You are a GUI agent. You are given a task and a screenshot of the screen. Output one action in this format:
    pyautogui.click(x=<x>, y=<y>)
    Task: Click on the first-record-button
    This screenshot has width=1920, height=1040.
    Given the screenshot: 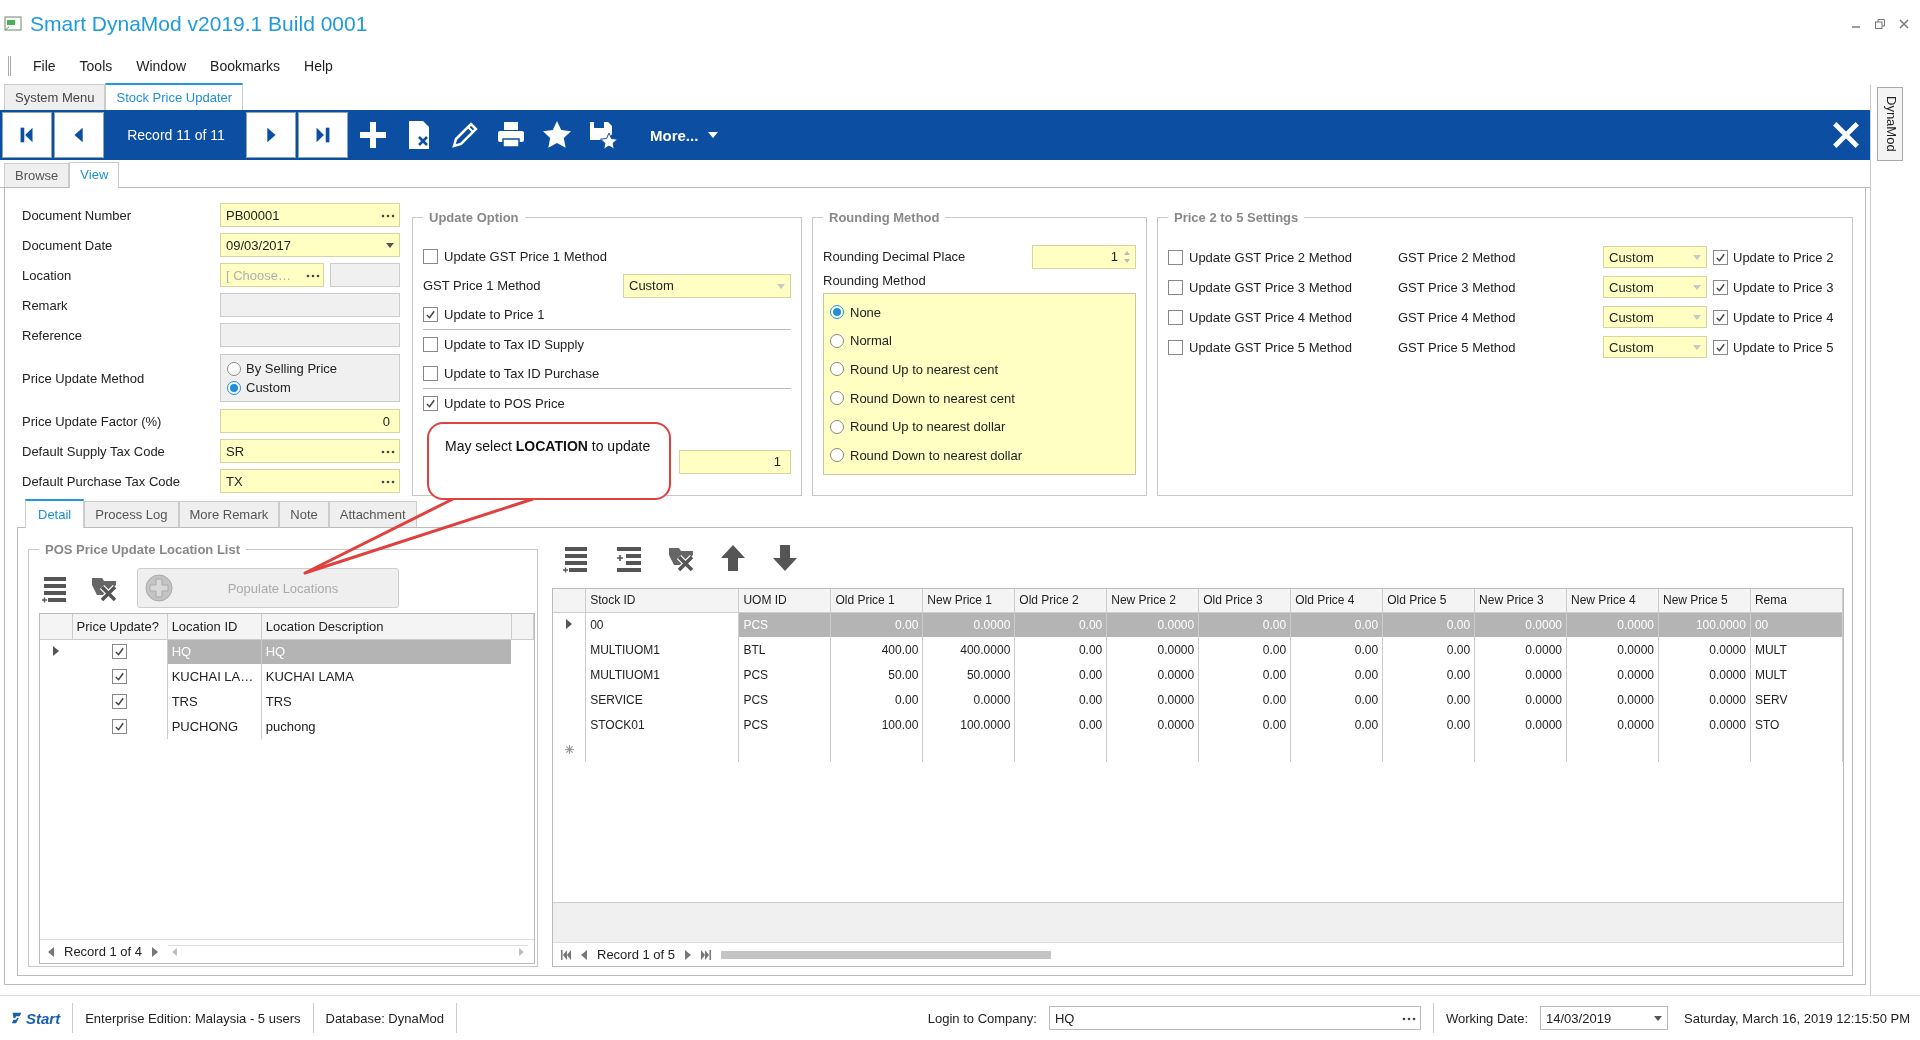 What is the action you would take?
    pyautogui.click(x=27, y=135)
    